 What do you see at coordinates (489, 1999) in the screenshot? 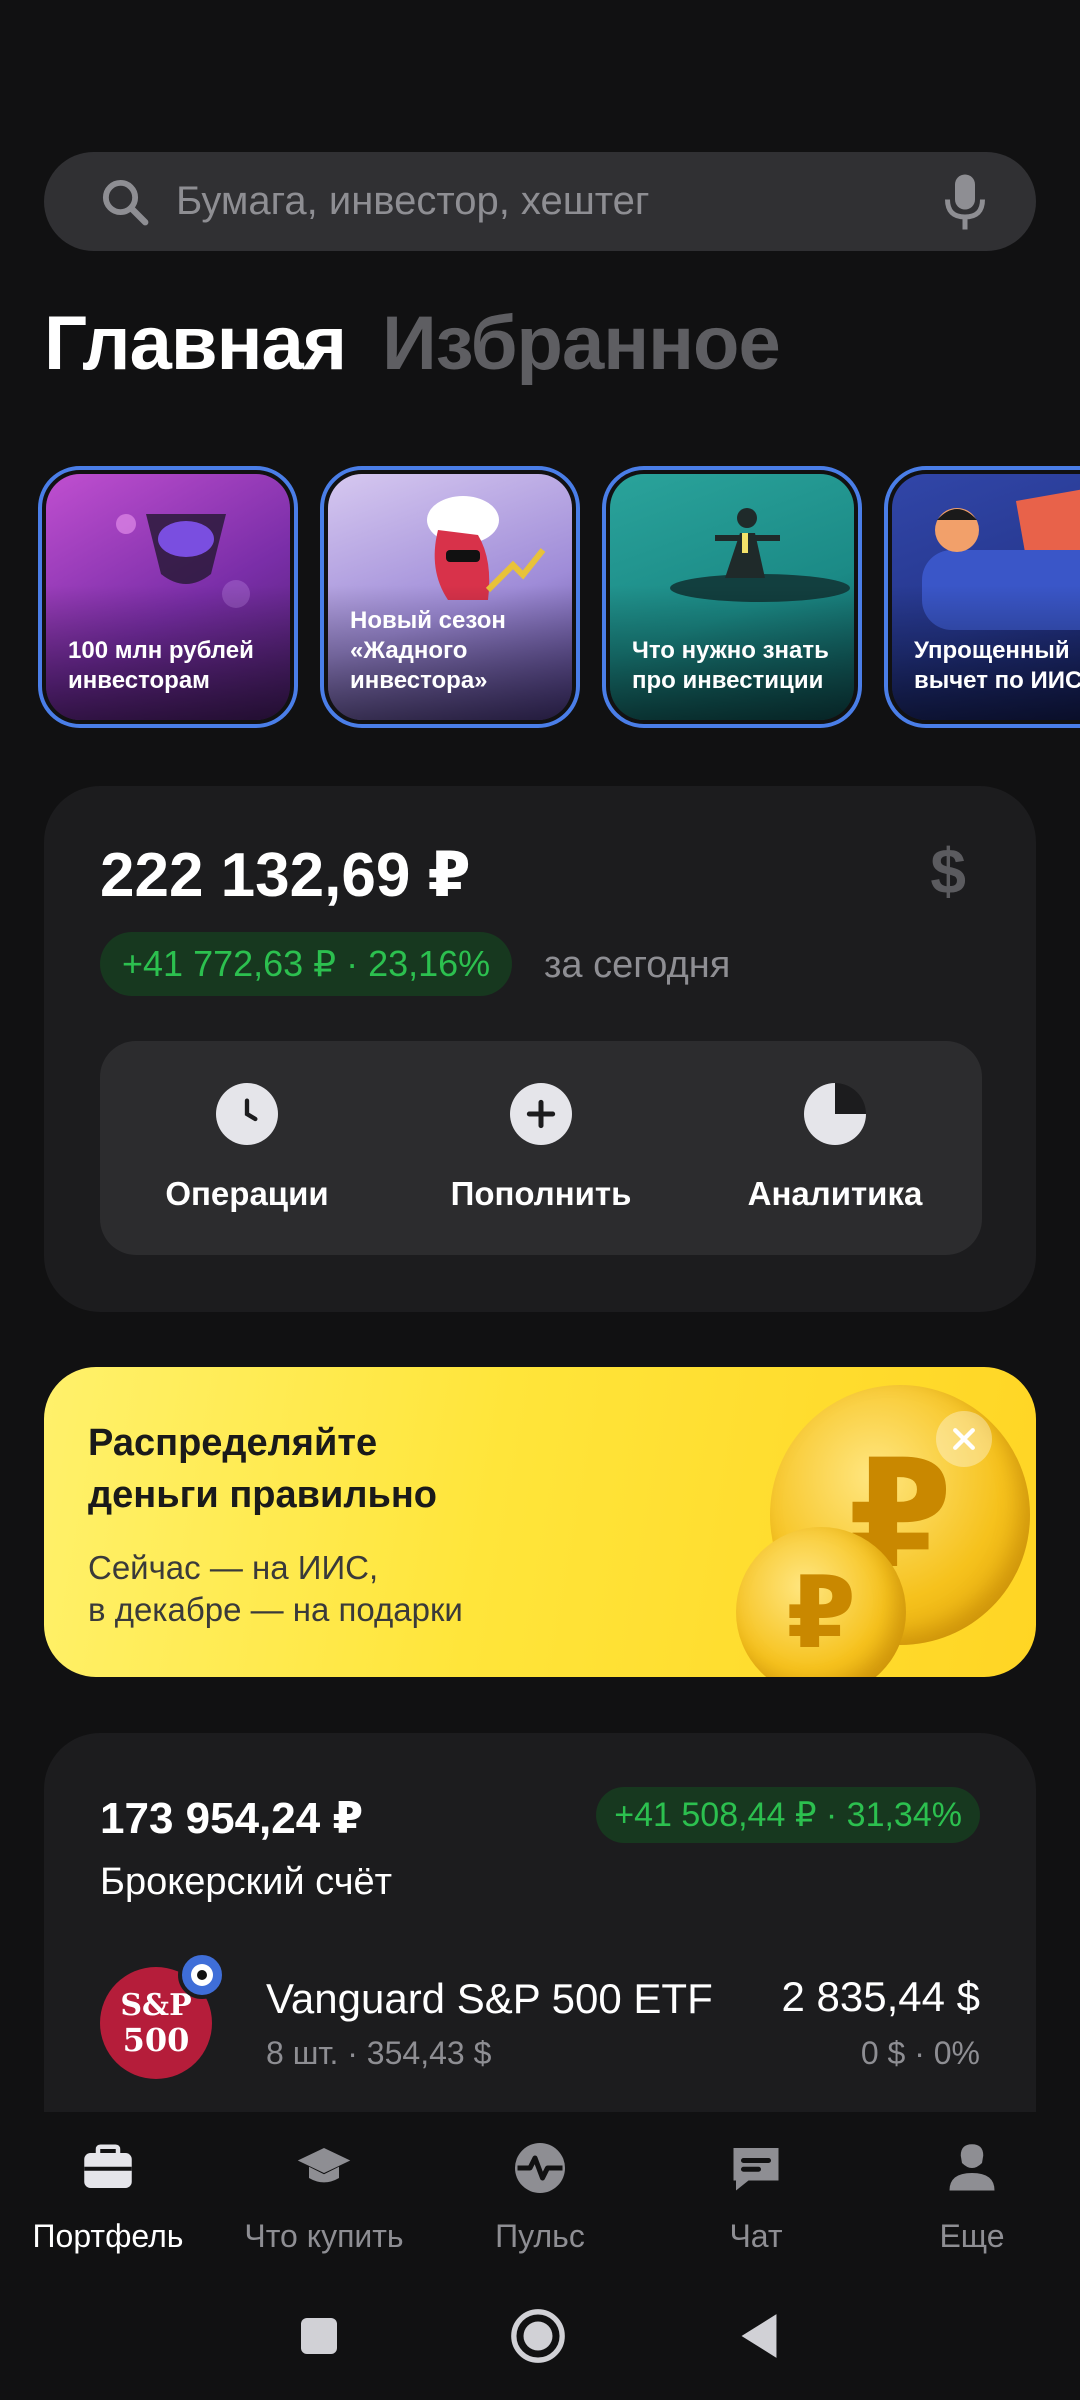
I see `position-name: Vanguard S&P 500 ETF` at bounding box center [489, 1999].